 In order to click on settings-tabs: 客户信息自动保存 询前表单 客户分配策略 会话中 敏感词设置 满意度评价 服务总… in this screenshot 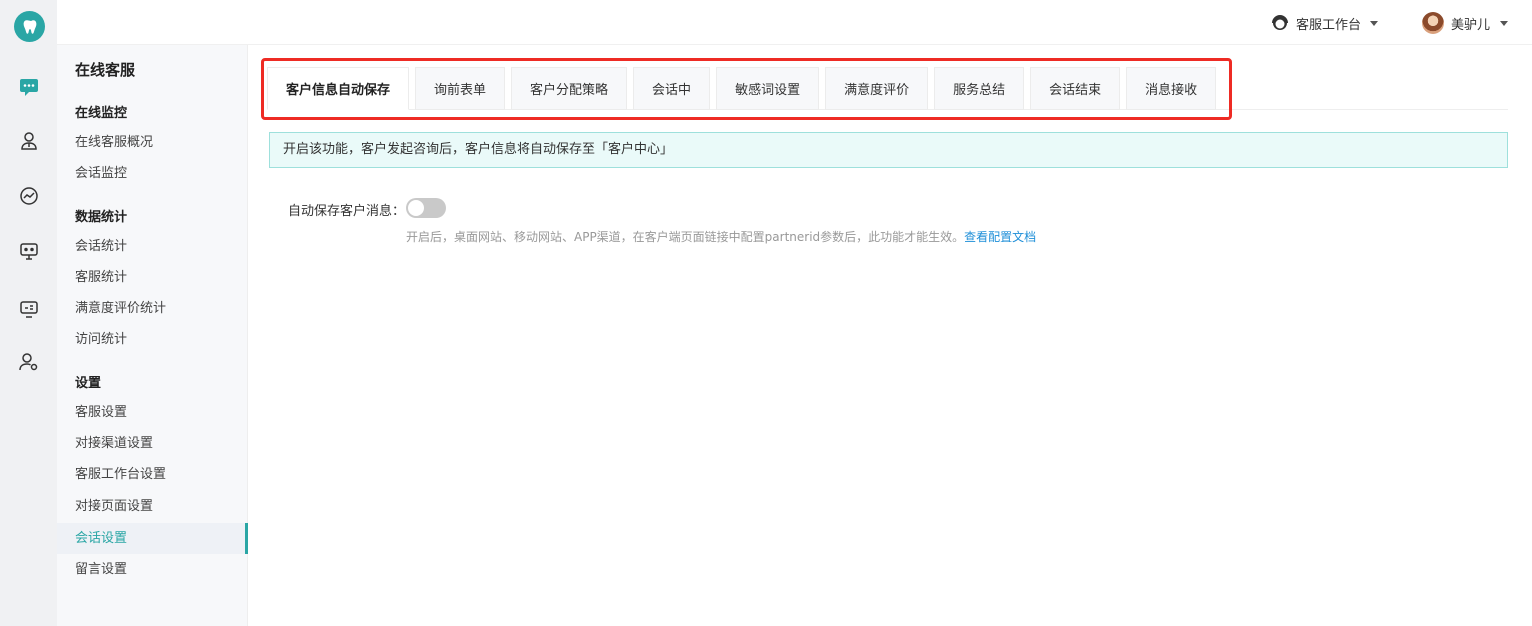, I will do `click(742, 88)`.